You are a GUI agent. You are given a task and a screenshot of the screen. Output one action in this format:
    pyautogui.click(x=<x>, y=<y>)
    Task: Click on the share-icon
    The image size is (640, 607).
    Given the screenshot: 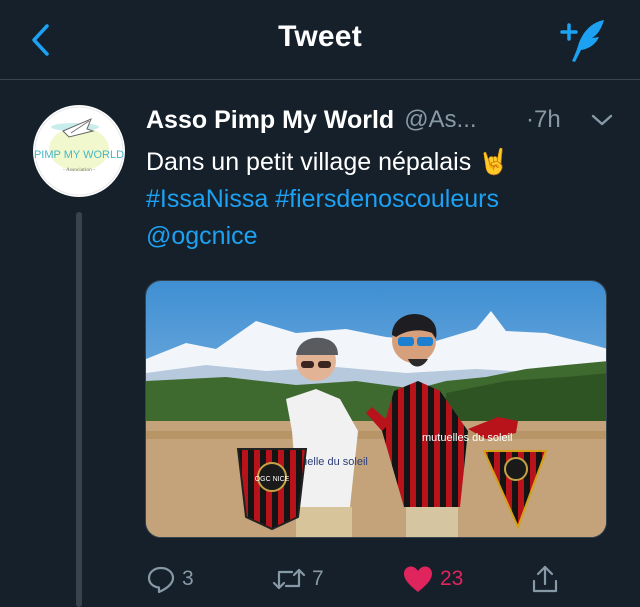 What is the action you would take?
    pyautogui.click(x=545, y=579)
    